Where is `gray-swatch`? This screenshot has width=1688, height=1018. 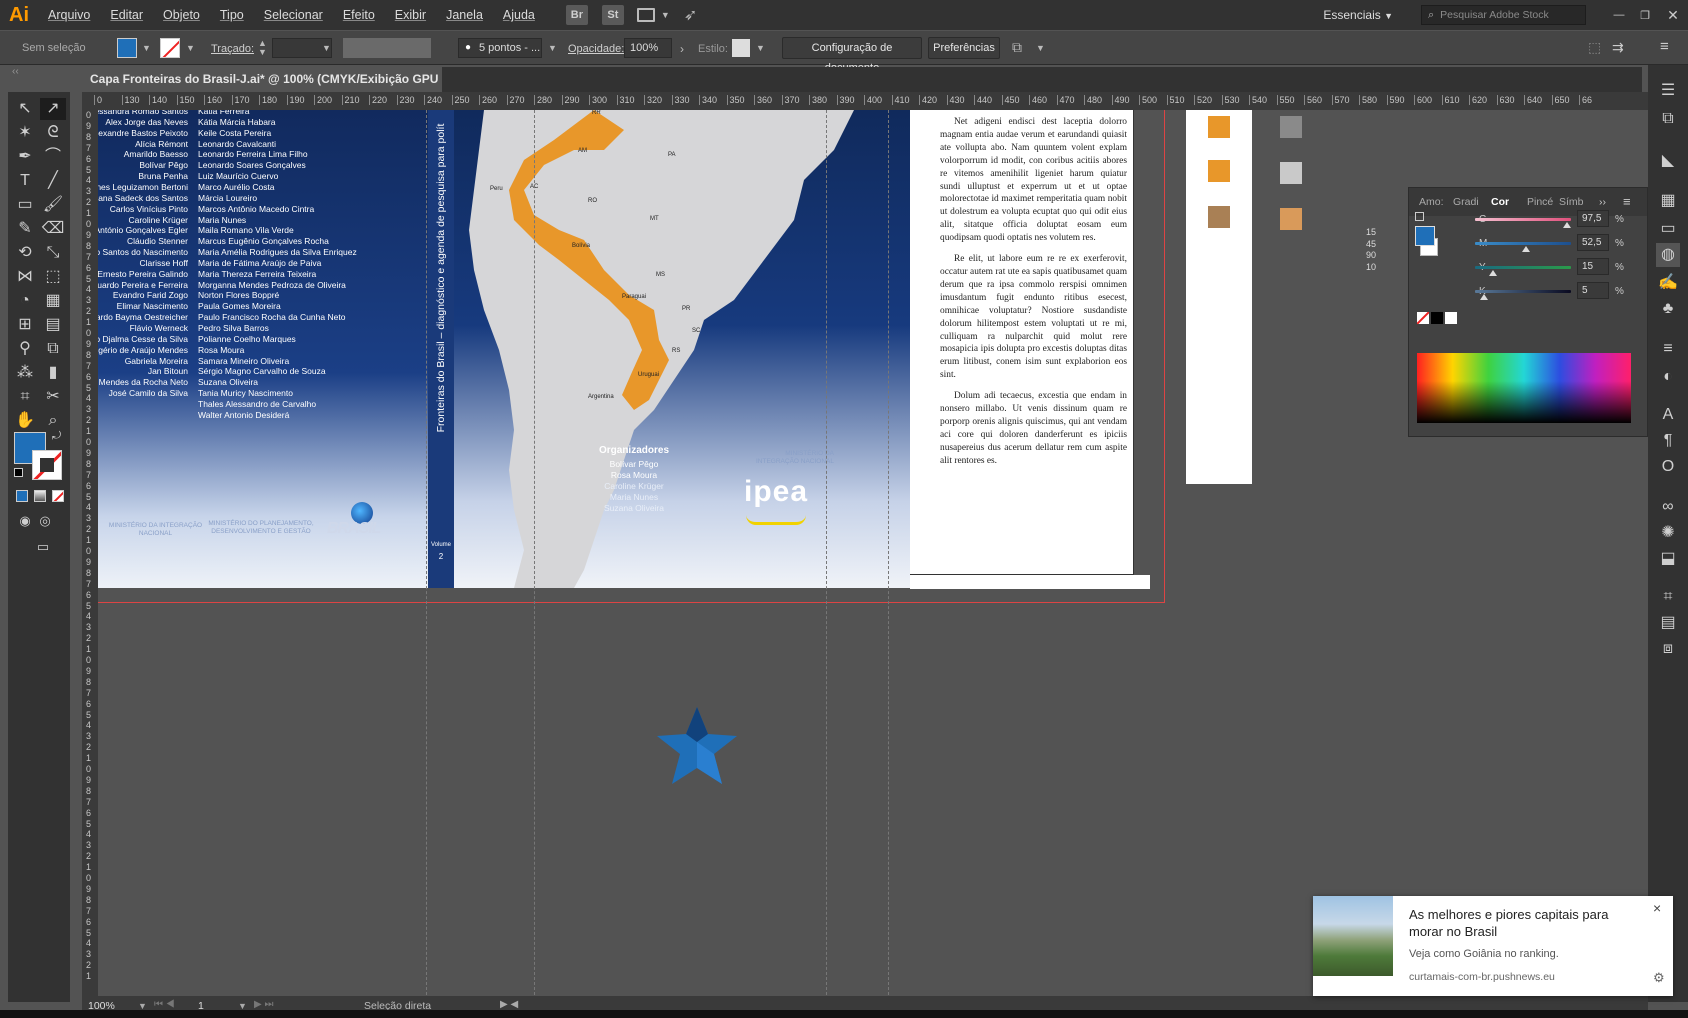 gray-swatch is located at coordinates (1291, 127).